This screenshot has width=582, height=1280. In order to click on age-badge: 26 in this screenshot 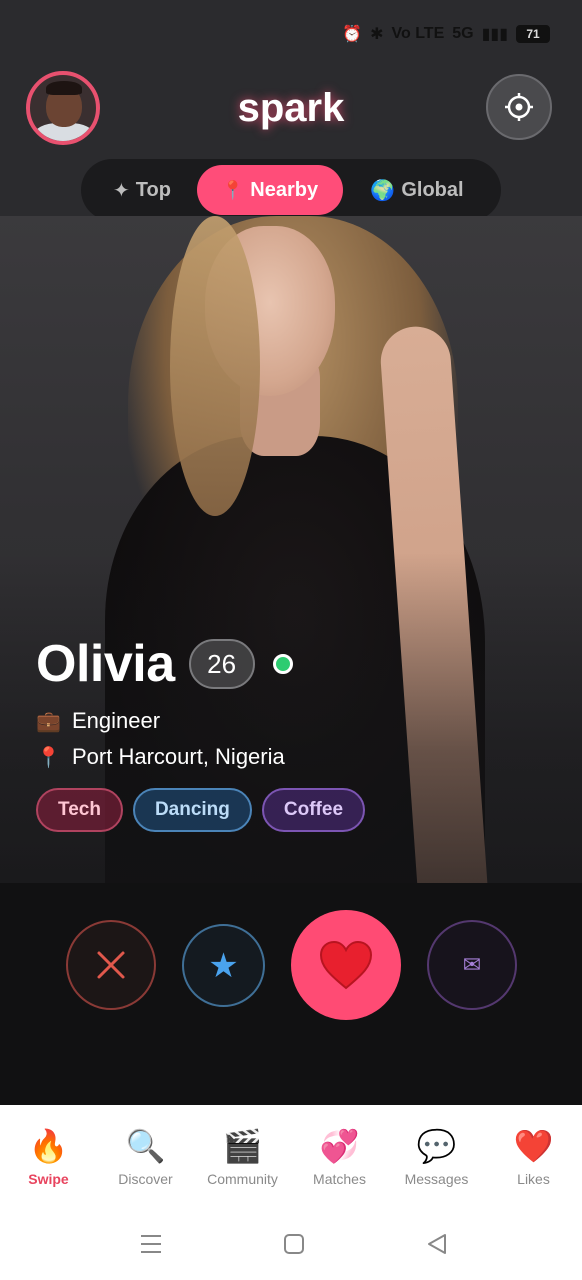, I will do `click(221, 664)`.